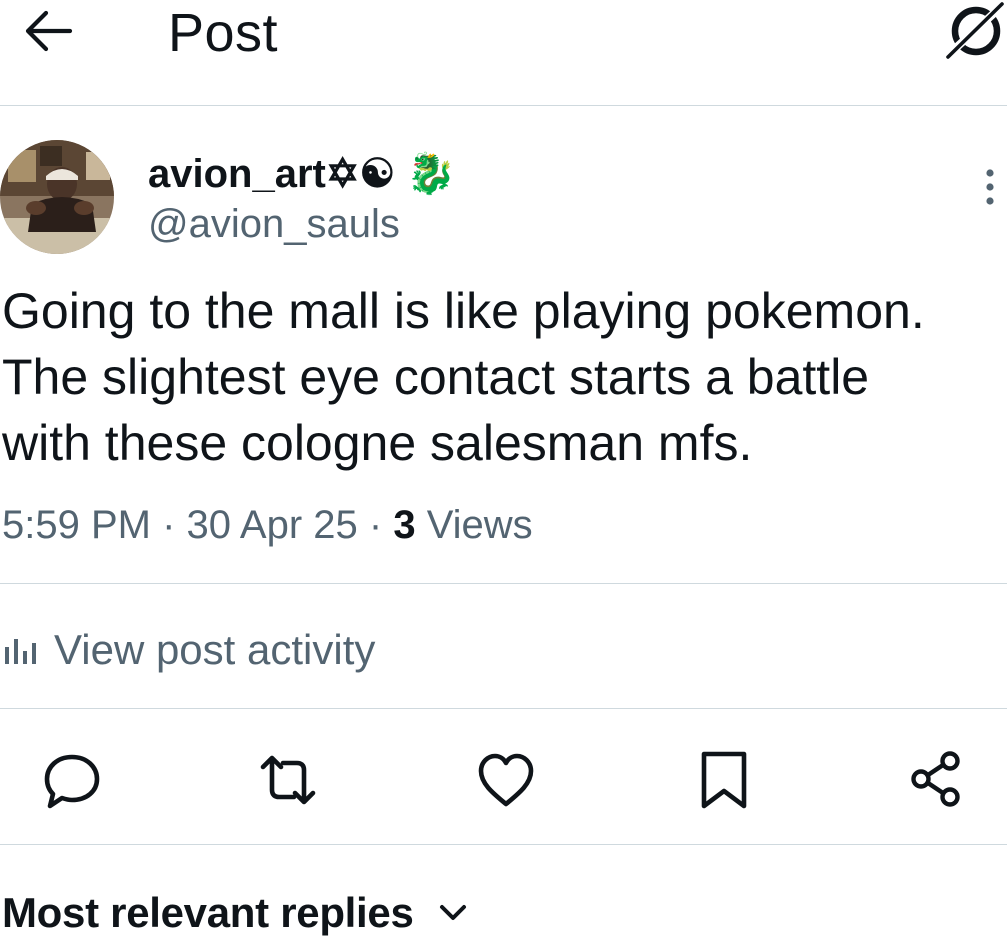 The image size is (1007, 938). What do you see at coordinates (76, 525) in the screenshot?
I see `post-time: 5:59 PM` at bounding box center [76, 525].